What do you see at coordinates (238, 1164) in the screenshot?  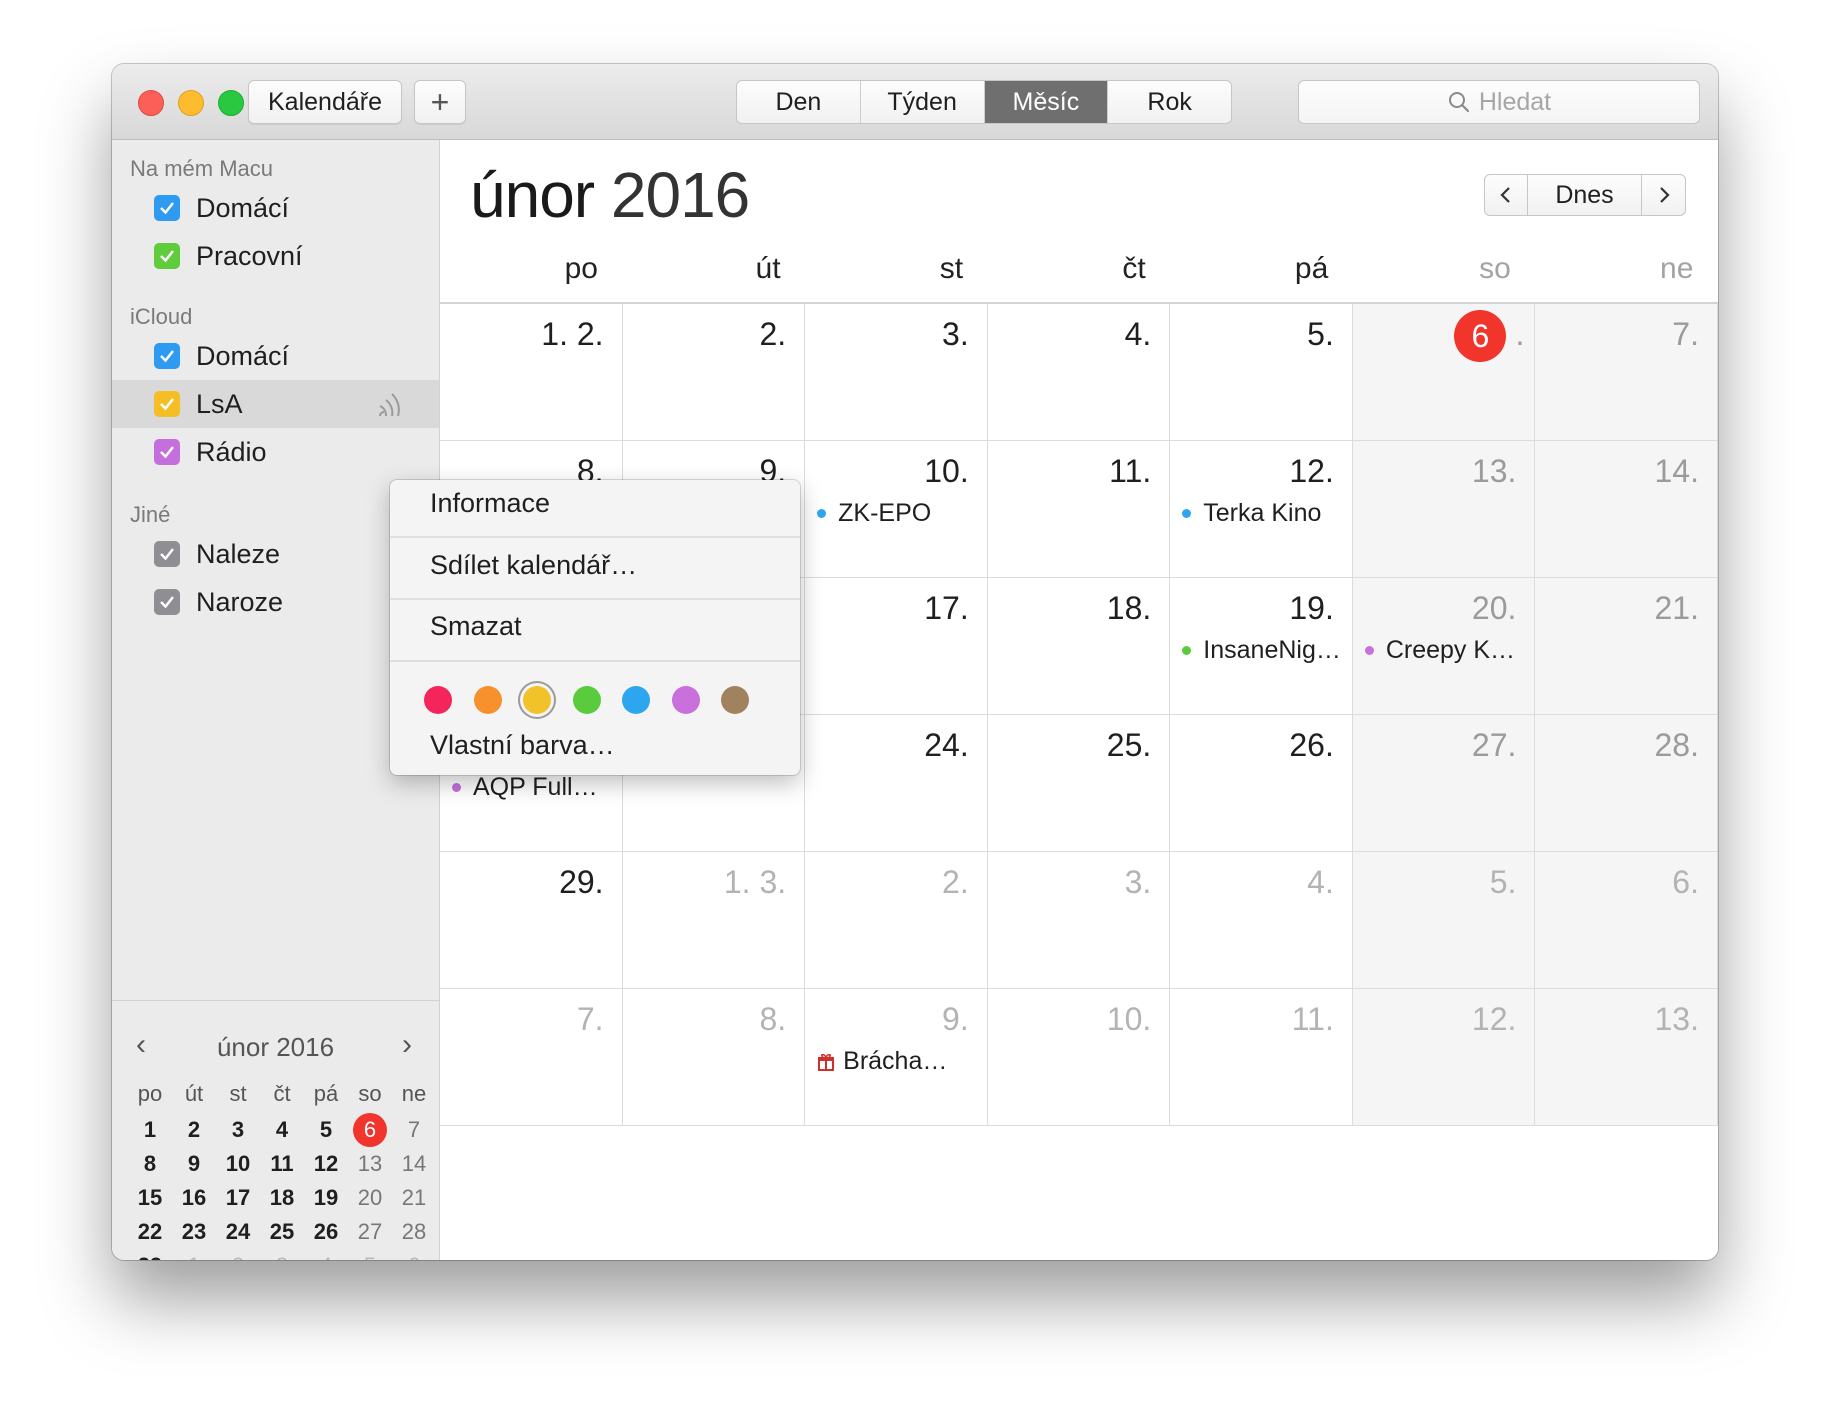 I see `mini-day: 10` at bounding box center [238, 1164].